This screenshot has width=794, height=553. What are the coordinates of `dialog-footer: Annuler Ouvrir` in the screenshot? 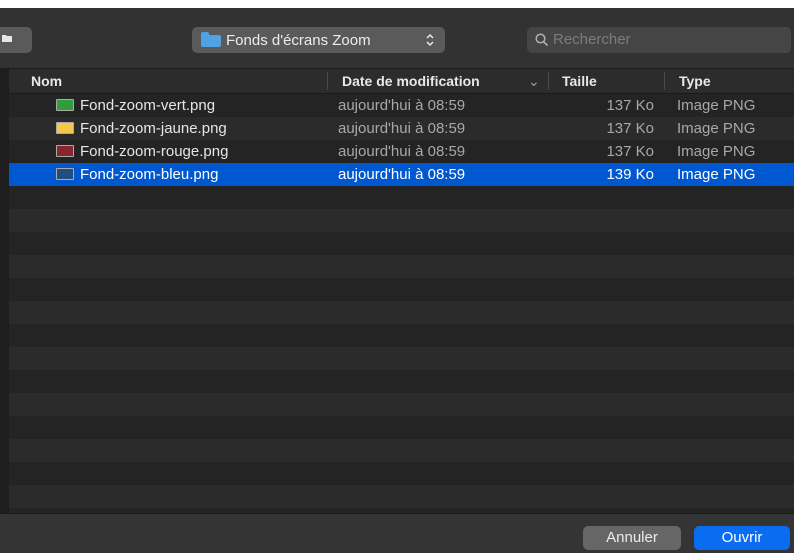 It's located at (397, 533).